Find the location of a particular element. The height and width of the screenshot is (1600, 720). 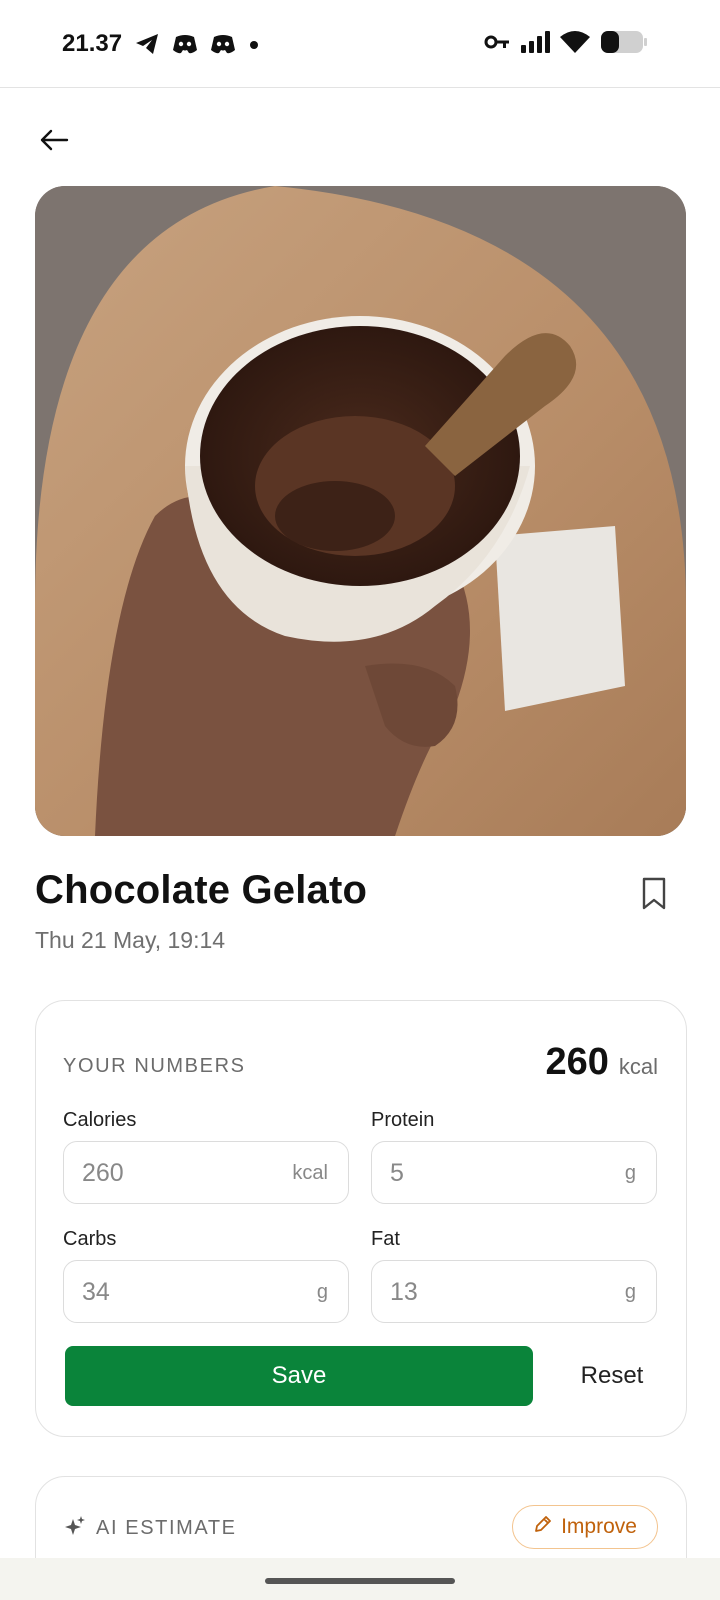

ai-estimate-header: AI ESTIMATE is located at coordinates (150, 1528).